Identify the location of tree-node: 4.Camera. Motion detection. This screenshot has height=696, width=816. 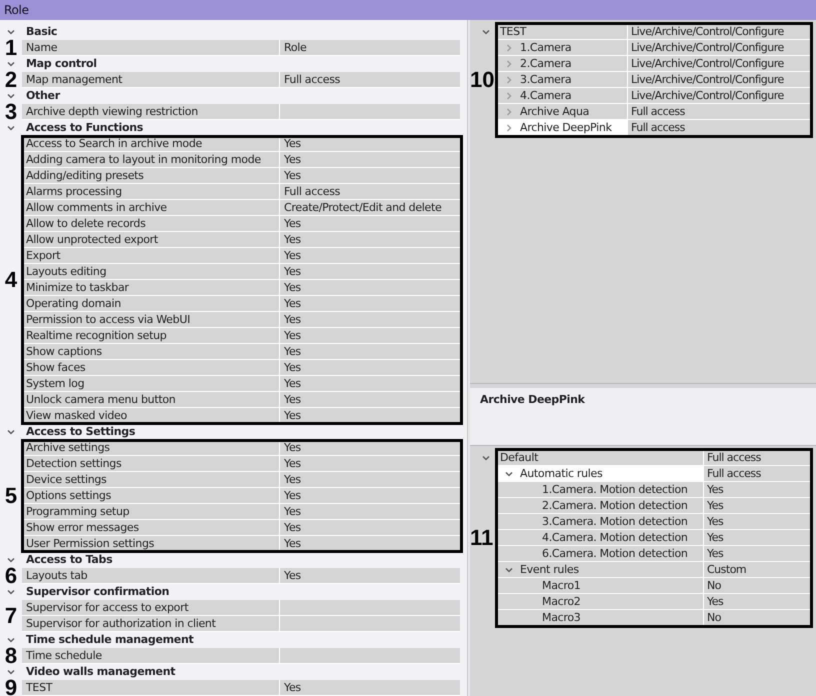
(601, 538).